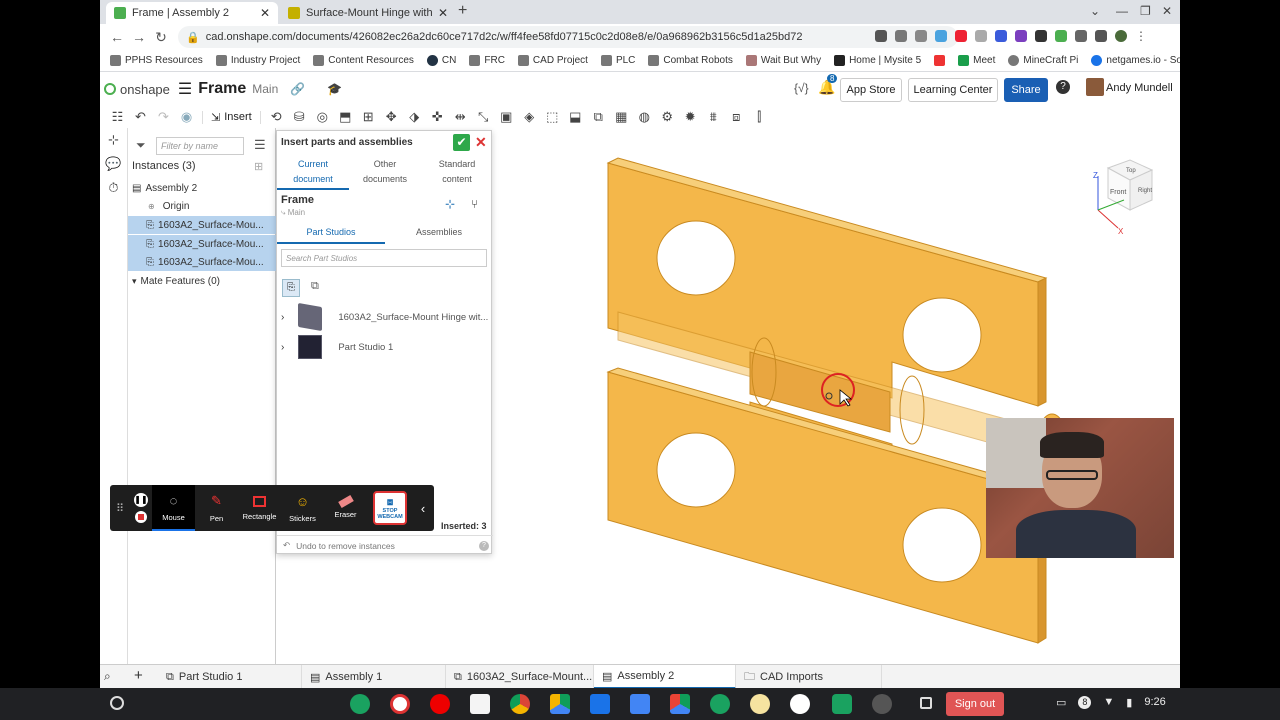 This screenshot has height=720, width=1280. Describe the element at coordinates (141, 517) in the screenshot. I see `stop-record-icon` at that location.